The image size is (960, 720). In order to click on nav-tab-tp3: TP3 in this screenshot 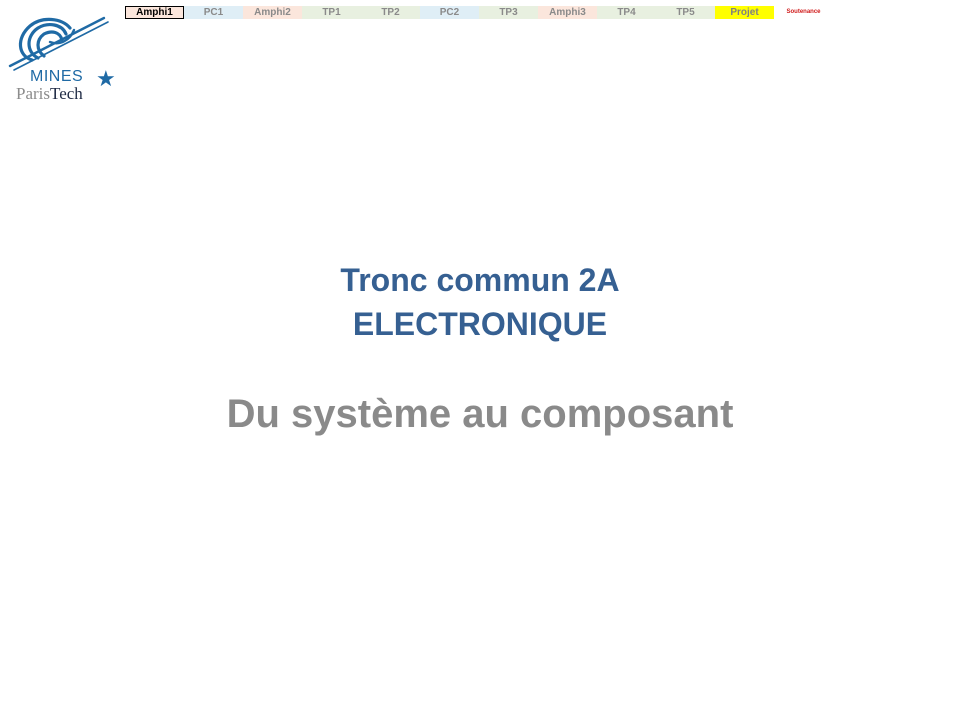, I will do `click(508, 12)`.